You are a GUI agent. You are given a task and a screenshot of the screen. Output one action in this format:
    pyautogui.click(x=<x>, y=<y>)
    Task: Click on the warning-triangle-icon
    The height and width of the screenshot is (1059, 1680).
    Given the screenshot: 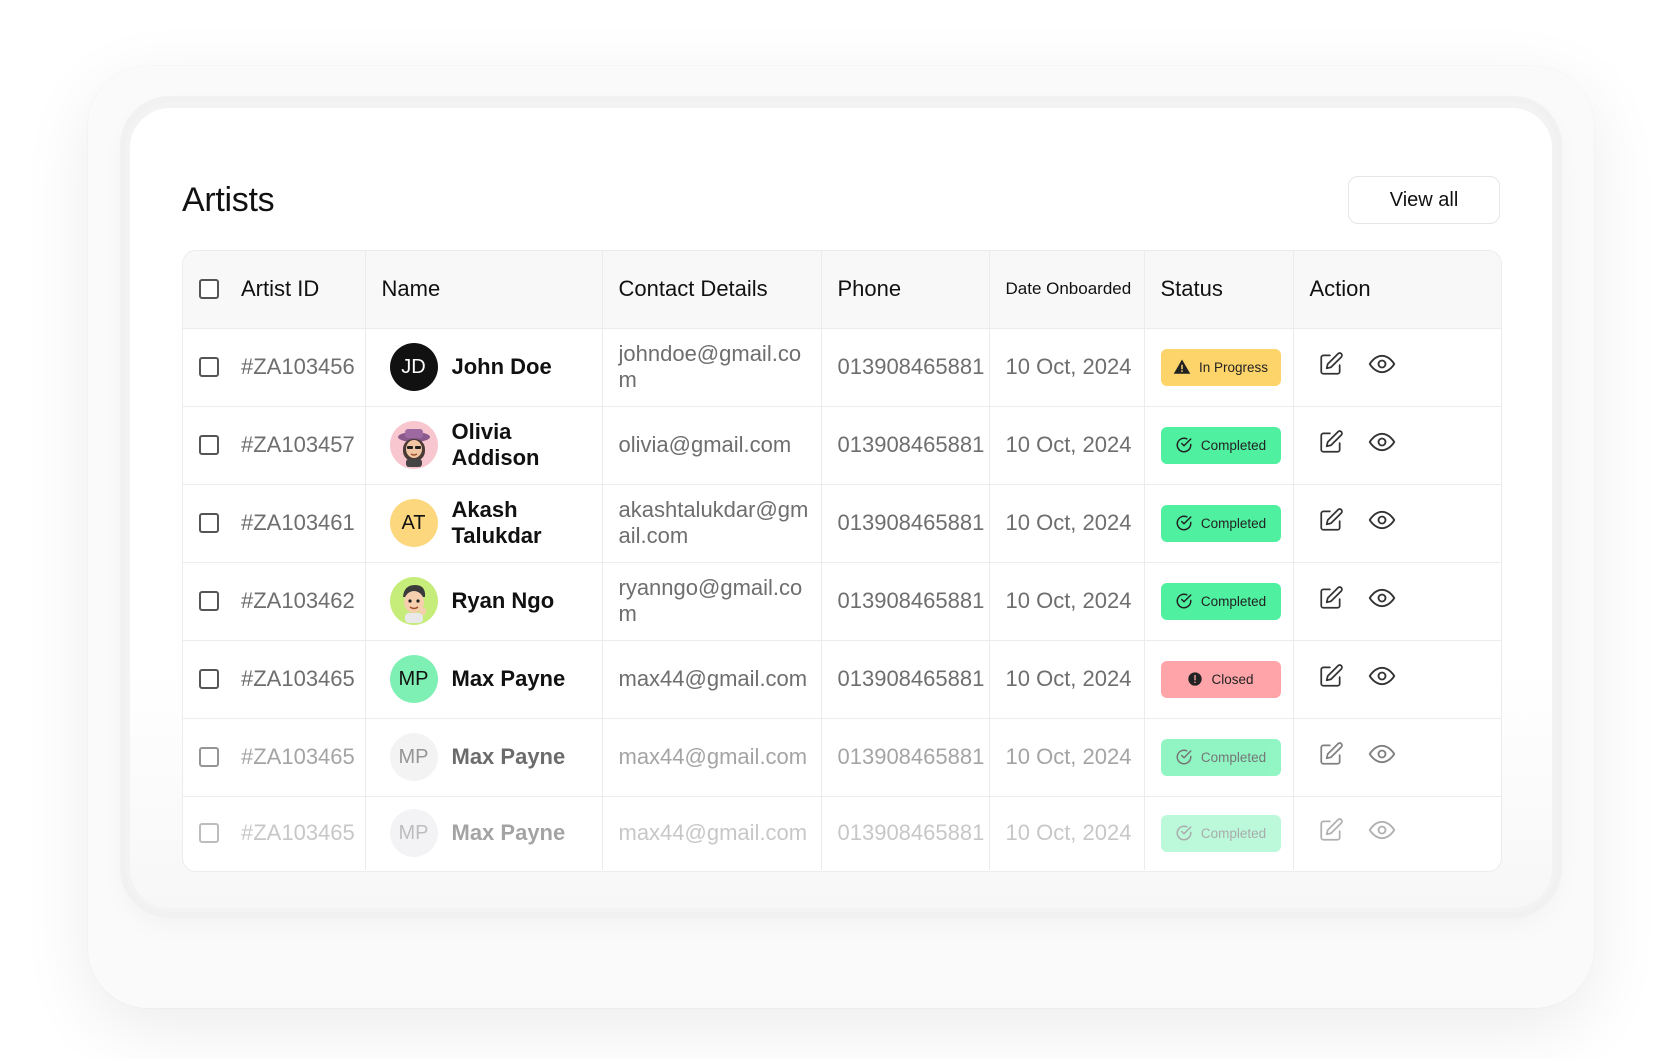 What is the action you would take?
    pyautogui.click(x=1182, y=367)
    